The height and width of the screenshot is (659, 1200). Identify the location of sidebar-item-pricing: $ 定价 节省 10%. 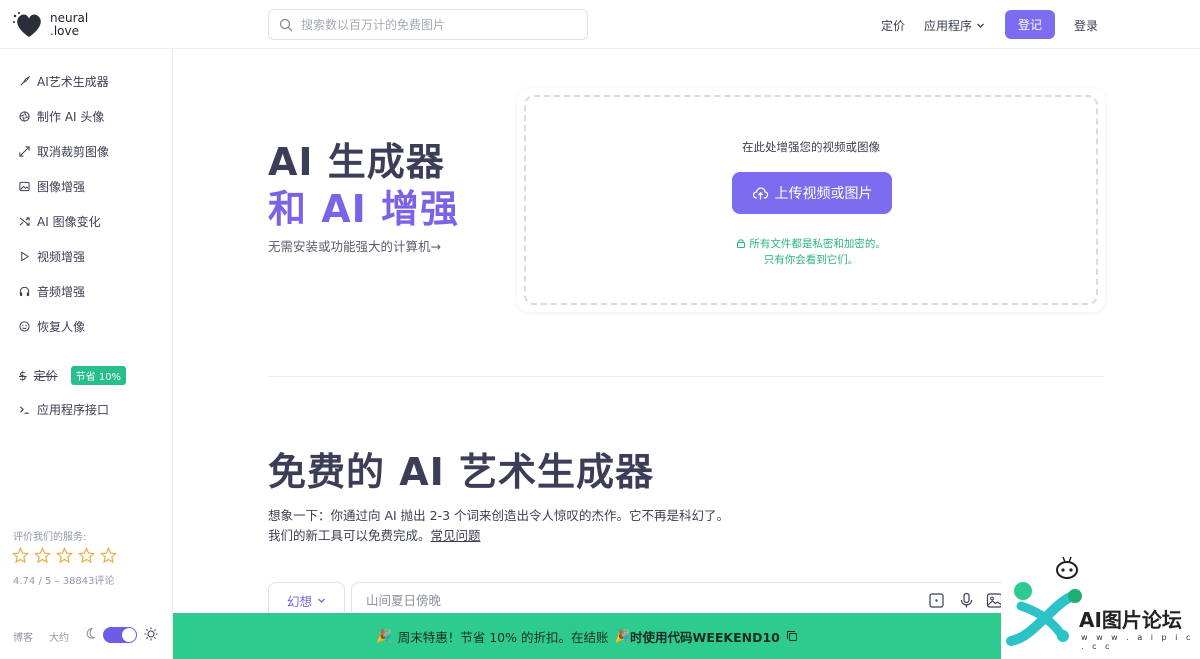
(73, 375).